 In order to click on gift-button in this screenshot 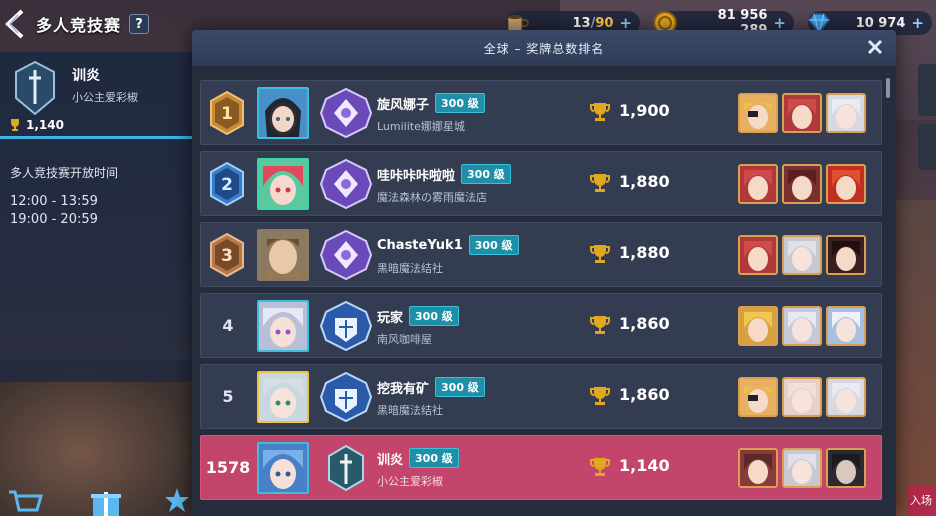, I will do `click(106, 501)`.